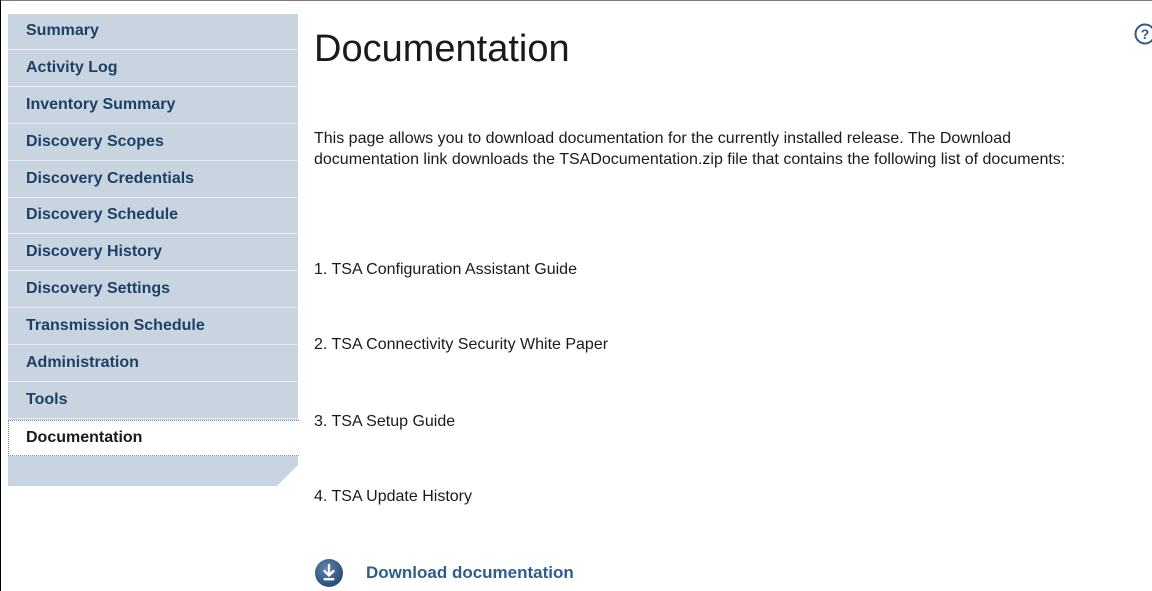 The height and width of the screenshot is (591, 1152). What do you see at coordinates (576, 0) in the screenshot?
I see `window-top-border` at bounding box center [576, 0].